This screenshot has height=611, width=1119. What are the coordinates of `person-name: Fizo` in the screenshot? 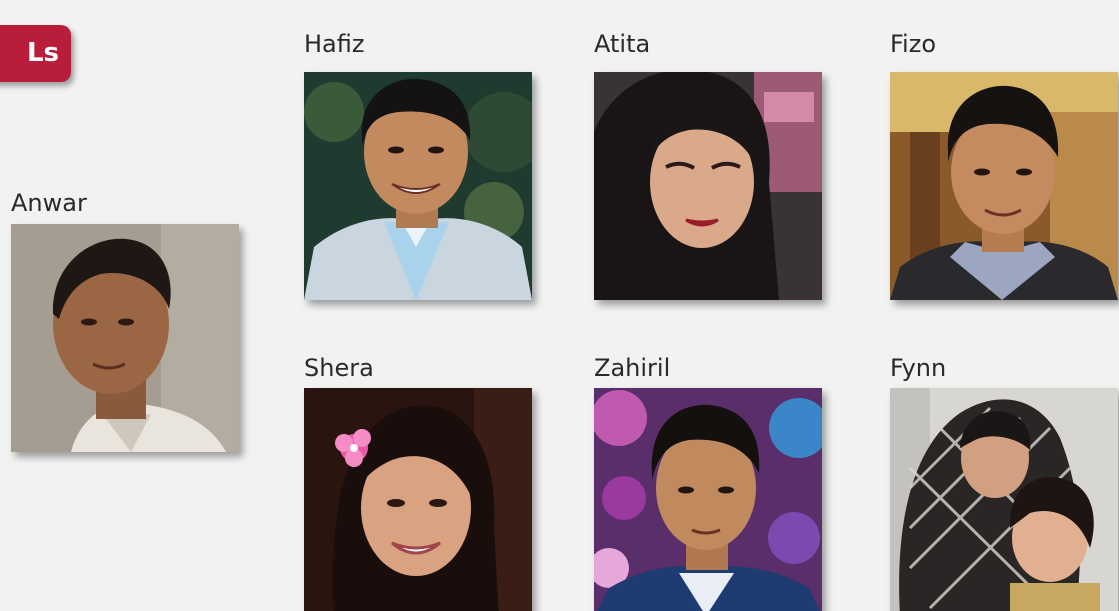 It's located at (913, 44).